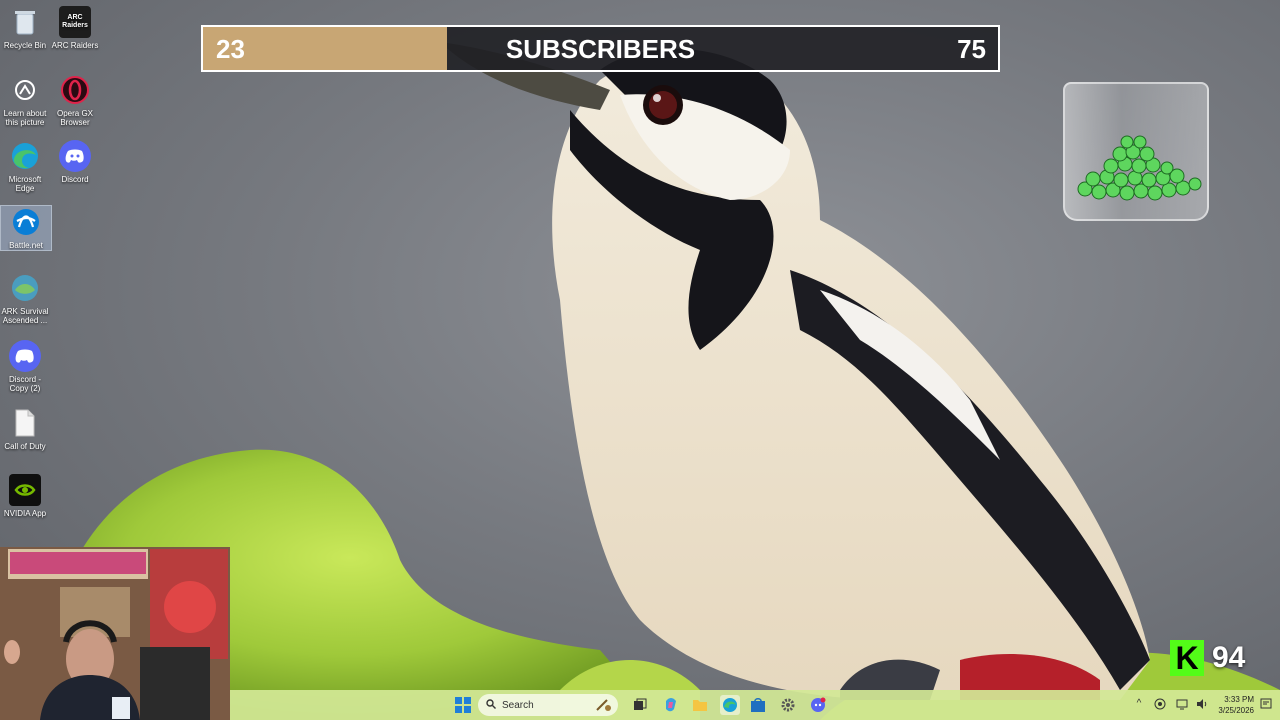  Describe the element at coordinates (25, 423) in the screenshot. I see `file-icon` at that location.